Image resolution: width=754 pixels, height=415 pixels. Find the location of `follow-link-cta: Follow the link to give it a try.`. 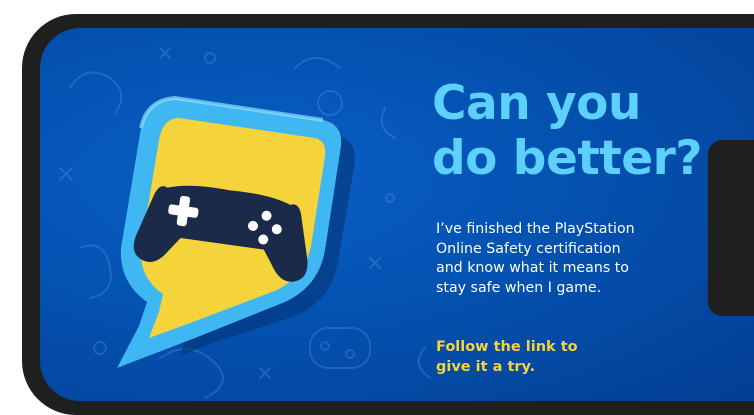

follow-link-cta: Follow the link to give it a try. is located at coordinates (586, 357).